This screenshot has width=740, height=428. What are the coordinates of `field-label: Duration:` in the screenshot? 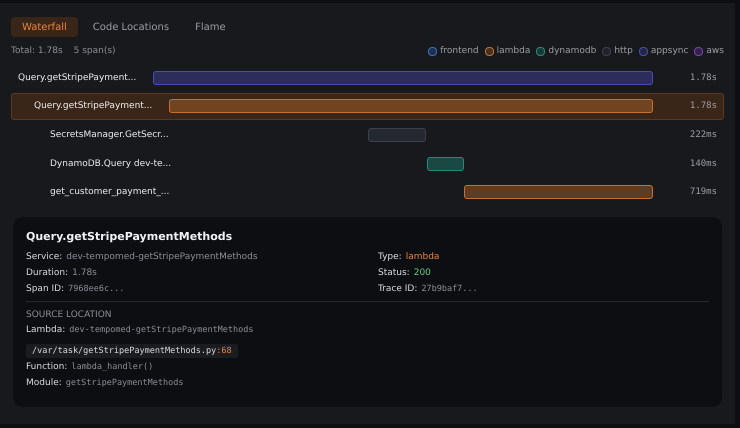 It's located at (47, 273).